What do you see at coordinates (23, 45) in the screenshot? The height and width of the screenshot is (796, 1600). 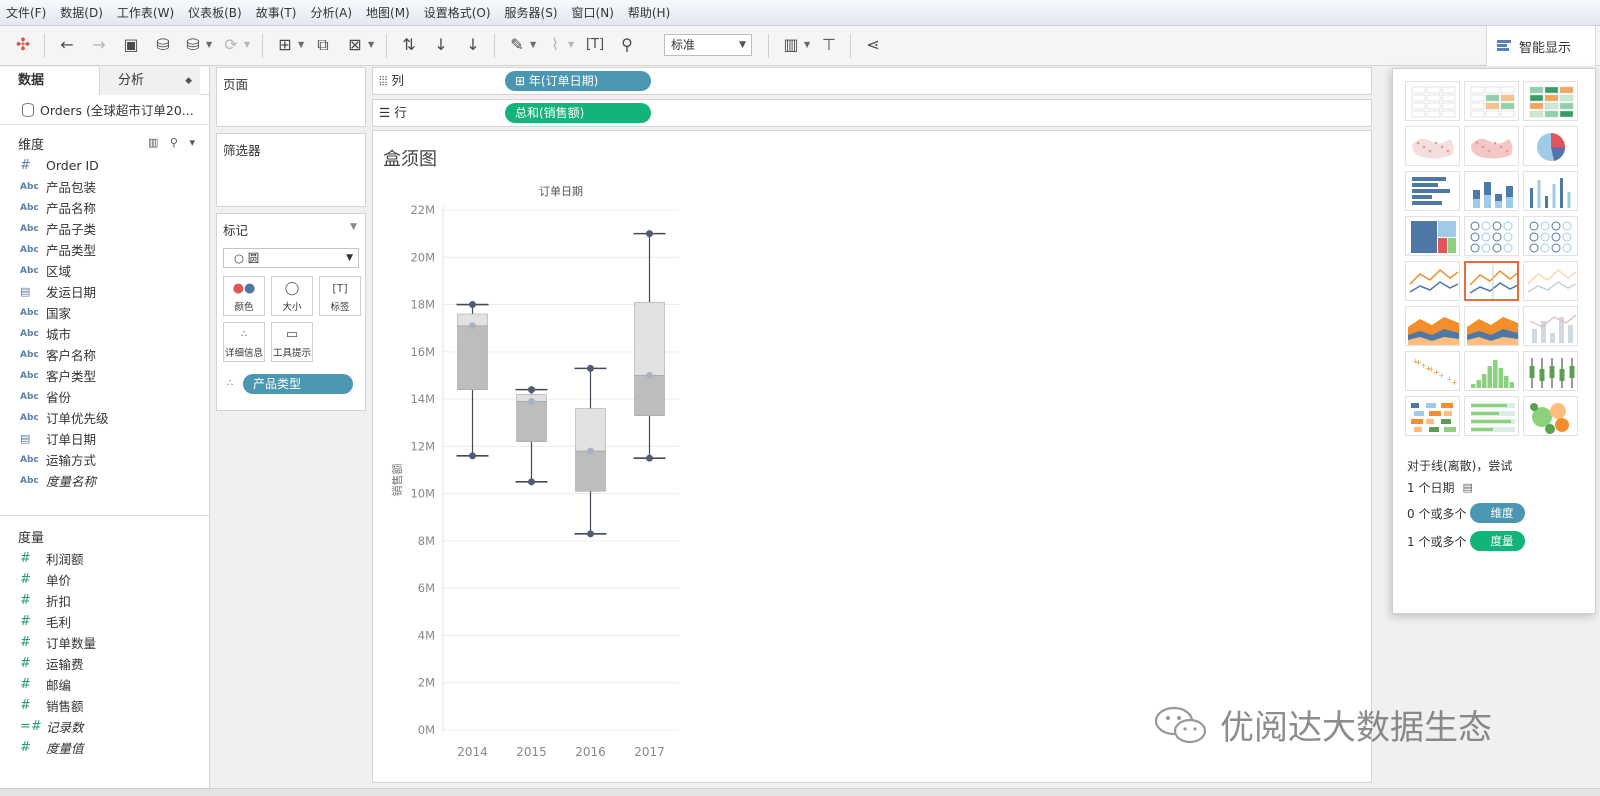 I see `tableau-logo-icon: ✣` at bounding box center [23, 45].